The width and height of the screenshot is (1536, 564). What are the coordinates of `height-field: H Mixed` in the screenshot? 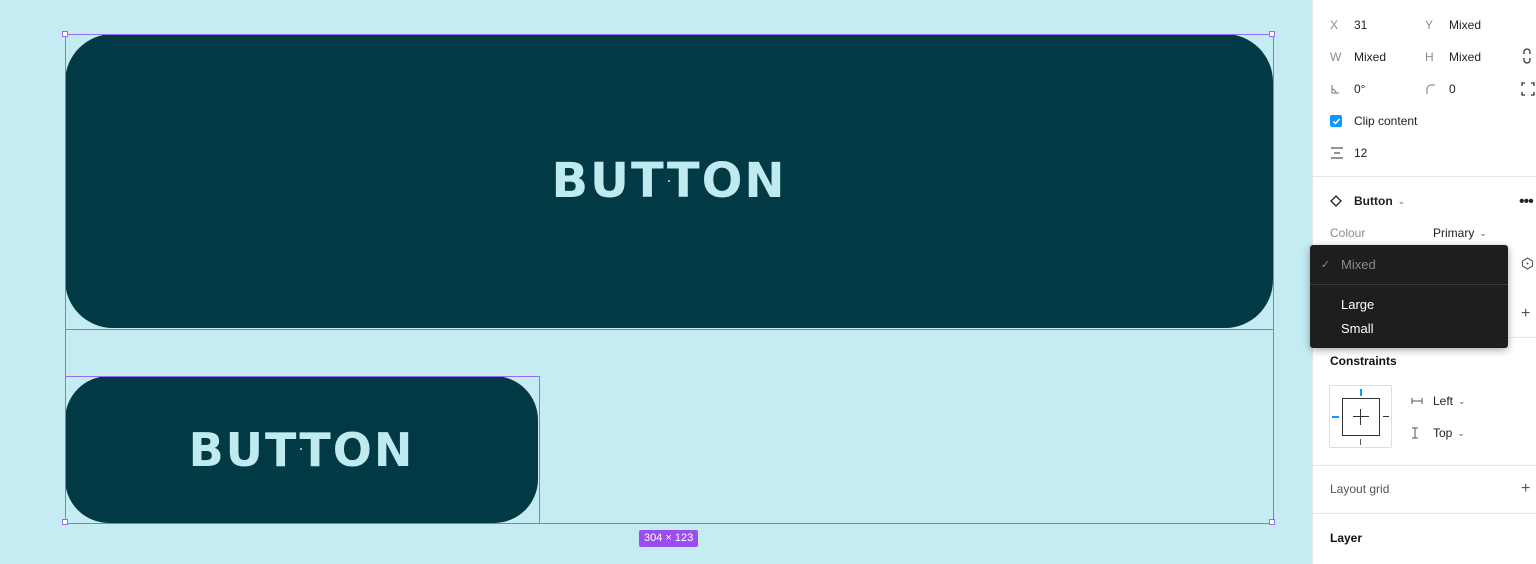 It's located at (1453, 57).